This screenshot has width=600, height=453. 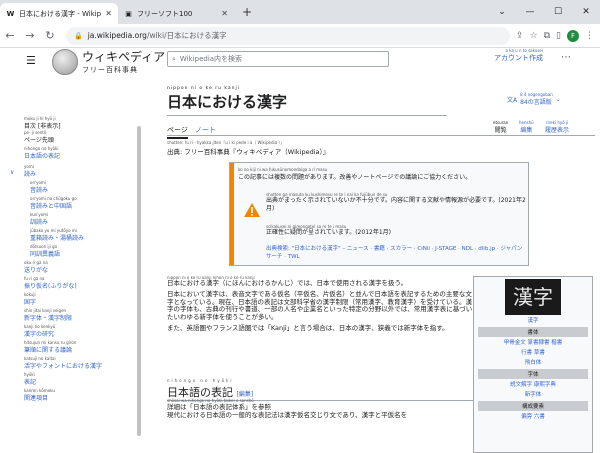 I want to click on tab-wikipedia: W 日本における漢字 - Wikipedia ✕, so click(x=59, y=13).